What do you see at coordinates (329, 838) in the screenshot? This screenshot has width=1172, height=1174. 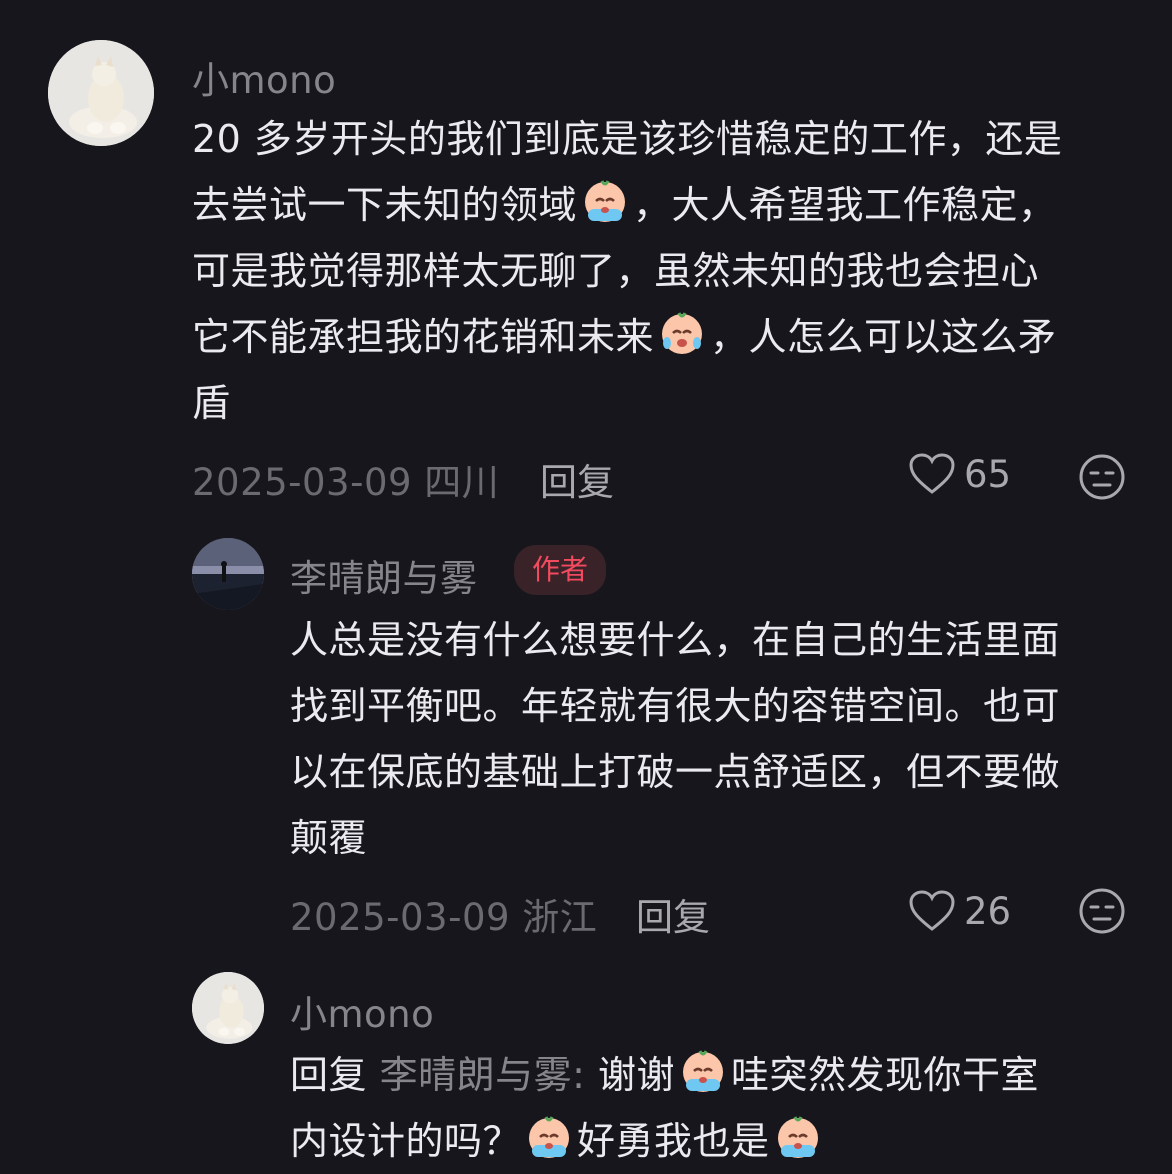 I see `comment-line: 颠覆` at bounding box center [329, 838].